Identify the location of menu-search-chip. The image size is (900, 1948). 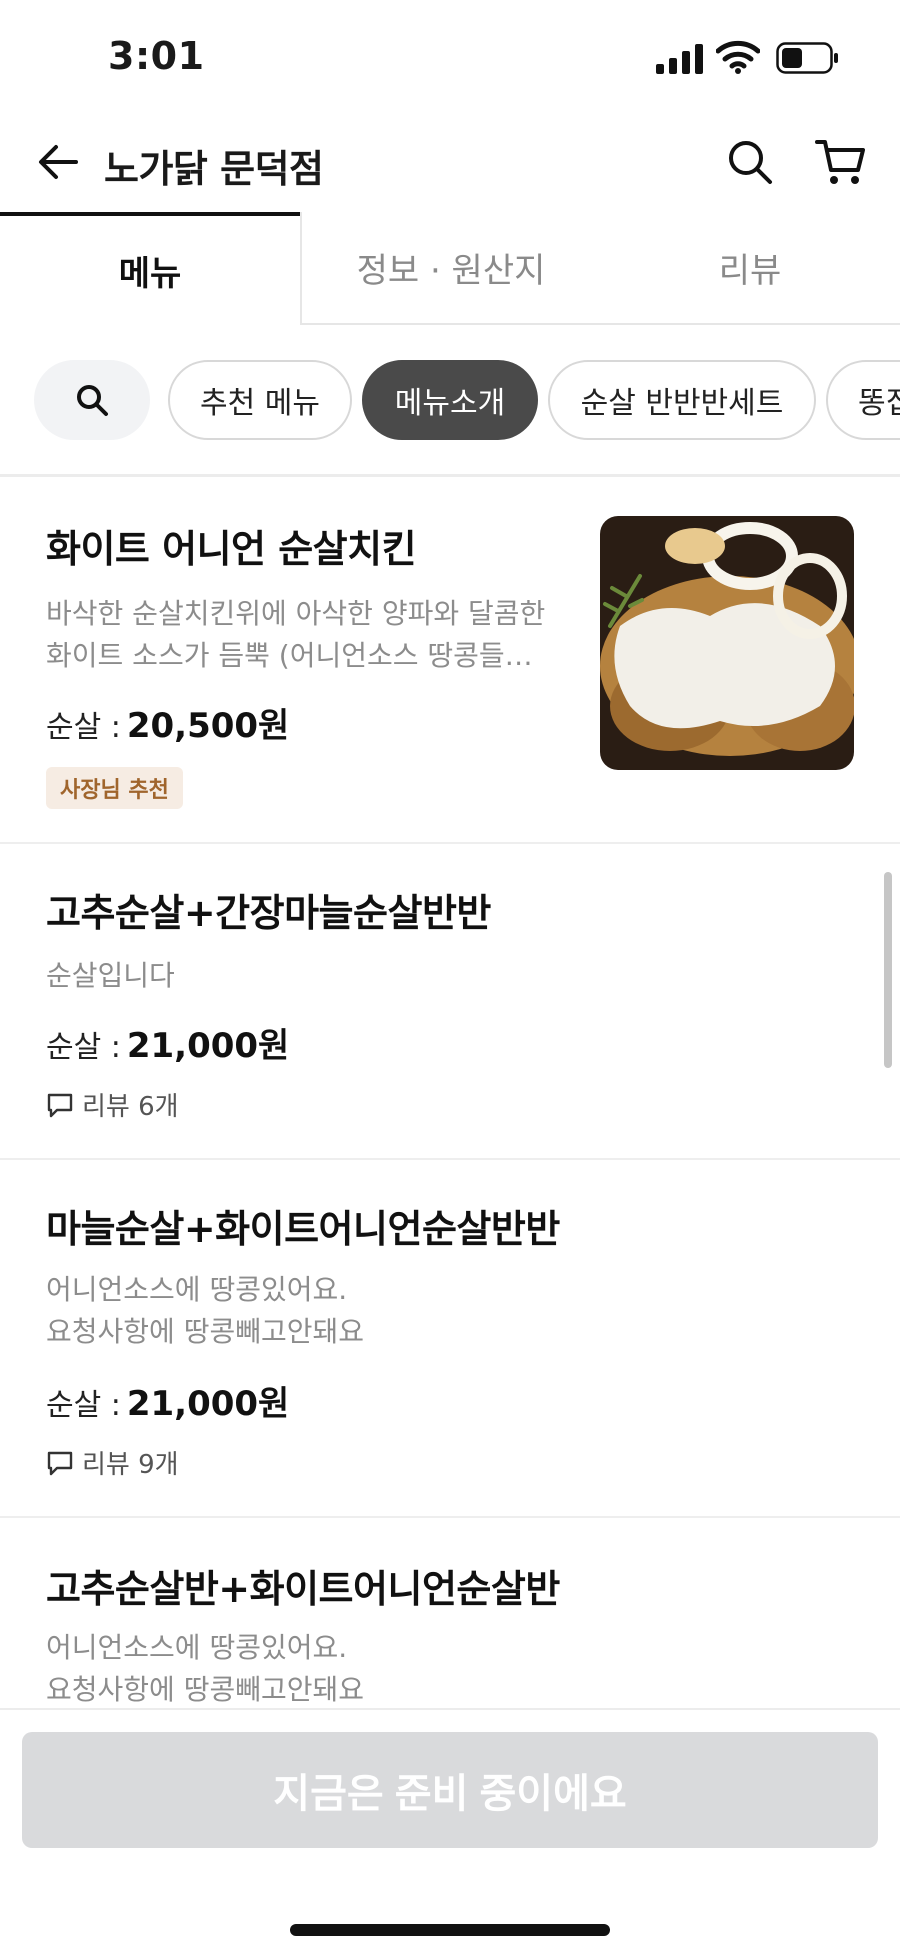
(92, 400).